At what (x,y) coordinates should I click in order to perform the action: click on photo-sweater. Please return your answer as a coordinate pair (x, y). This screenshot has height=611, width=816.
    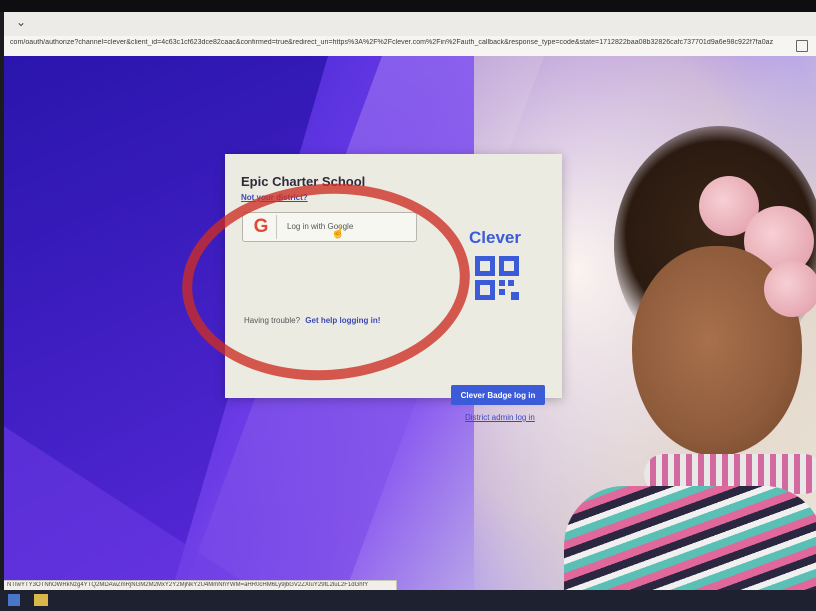
    Looking at the image, I should click on (690, 538).